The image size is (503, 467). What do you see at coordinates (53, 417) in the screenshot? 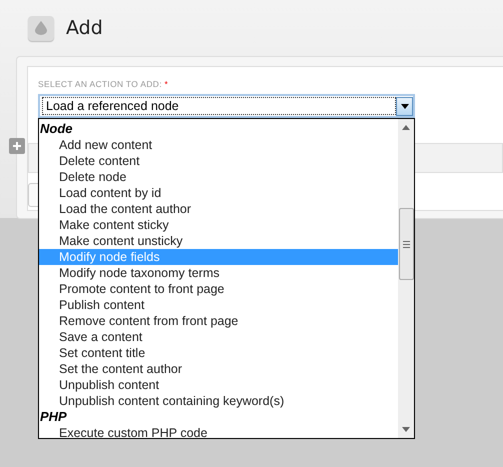
I see `group-heading: PHP` at bounding box center [53, 417].